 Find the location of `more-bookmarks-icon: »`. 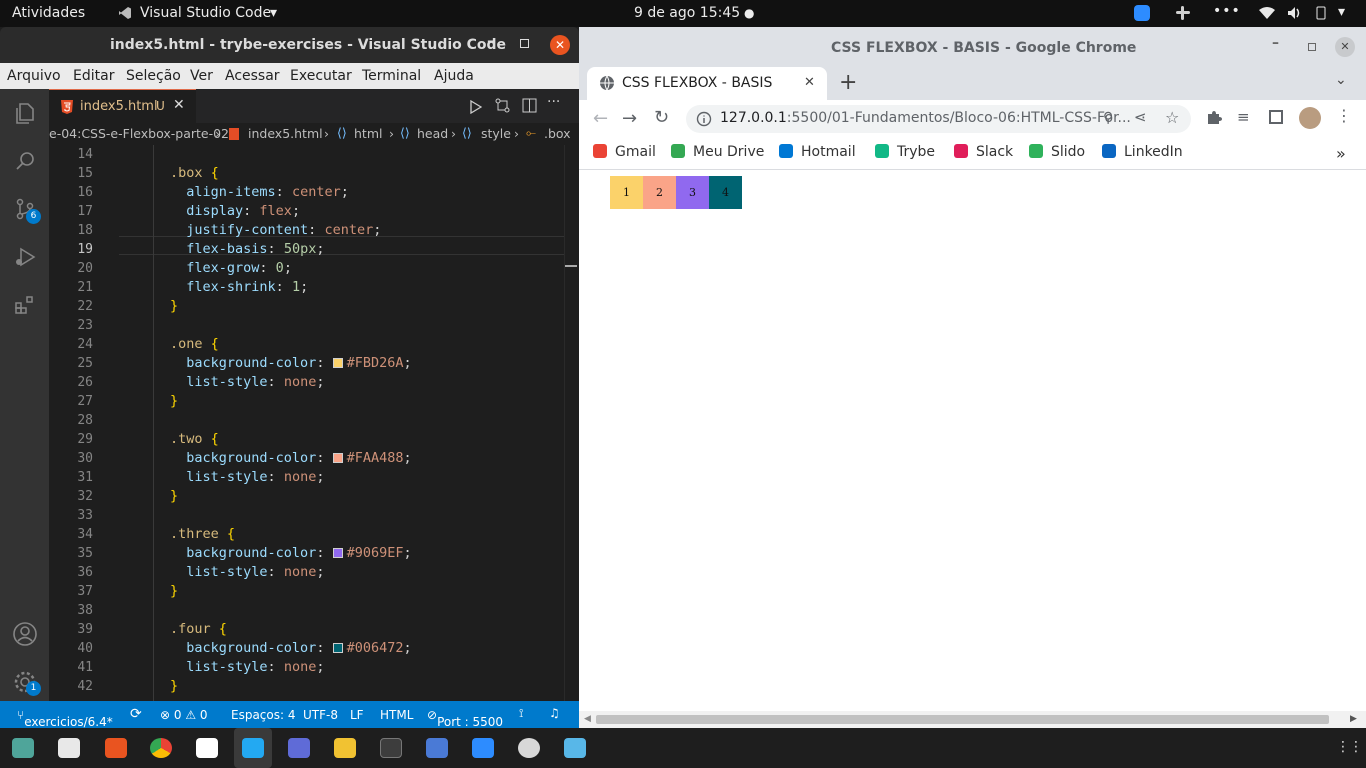

more-bookmarks-icon: » is located at coordinates (1341, 153).